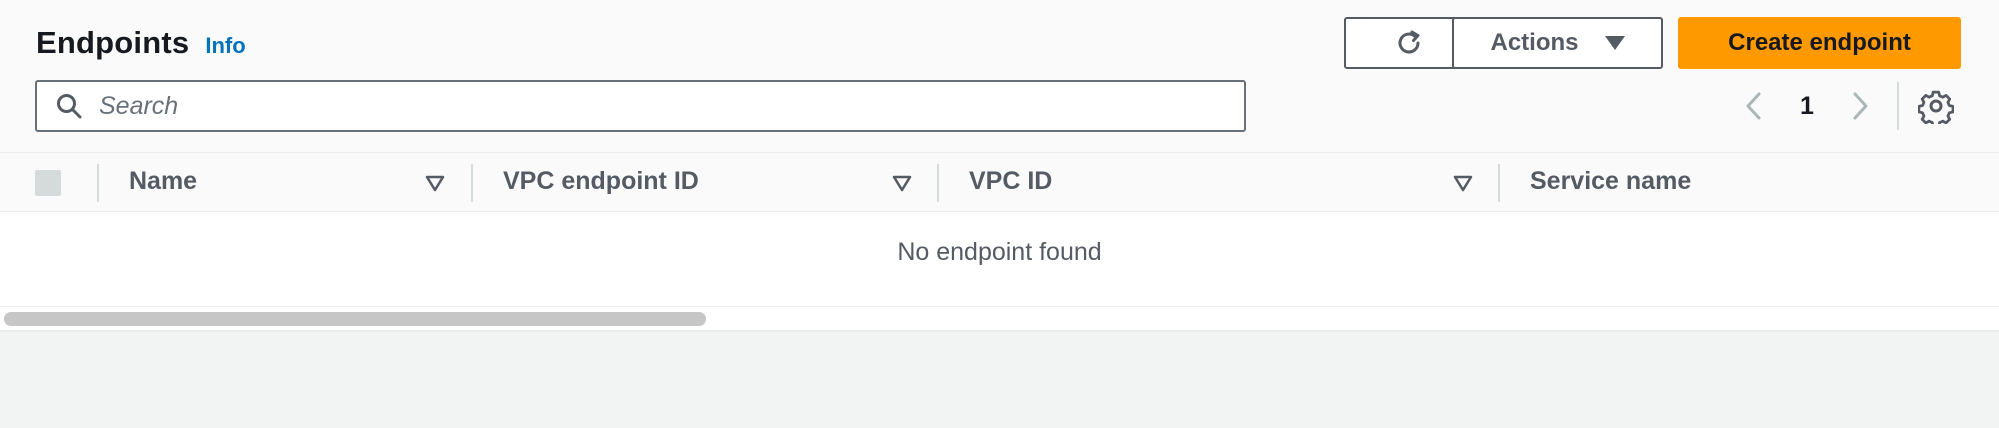  What do you see at coordinates (48, 183) in the screenshot?
I see `select-all-checkbox` at bounding box center [48, 183].